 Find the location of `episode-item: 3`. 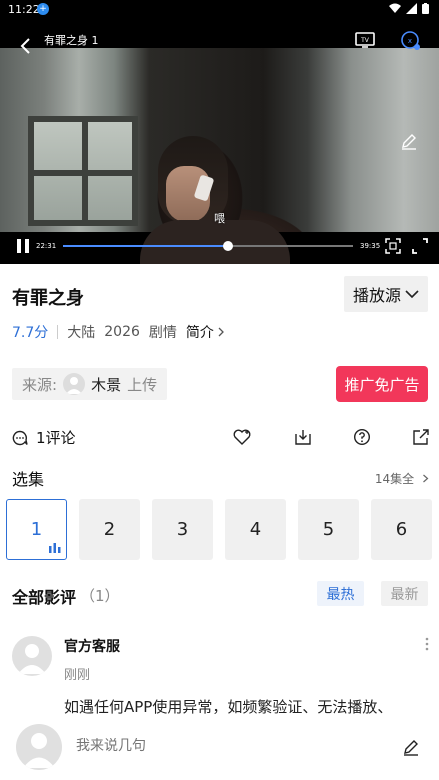

episode-item: 3 is located at coordinates (182, 529).